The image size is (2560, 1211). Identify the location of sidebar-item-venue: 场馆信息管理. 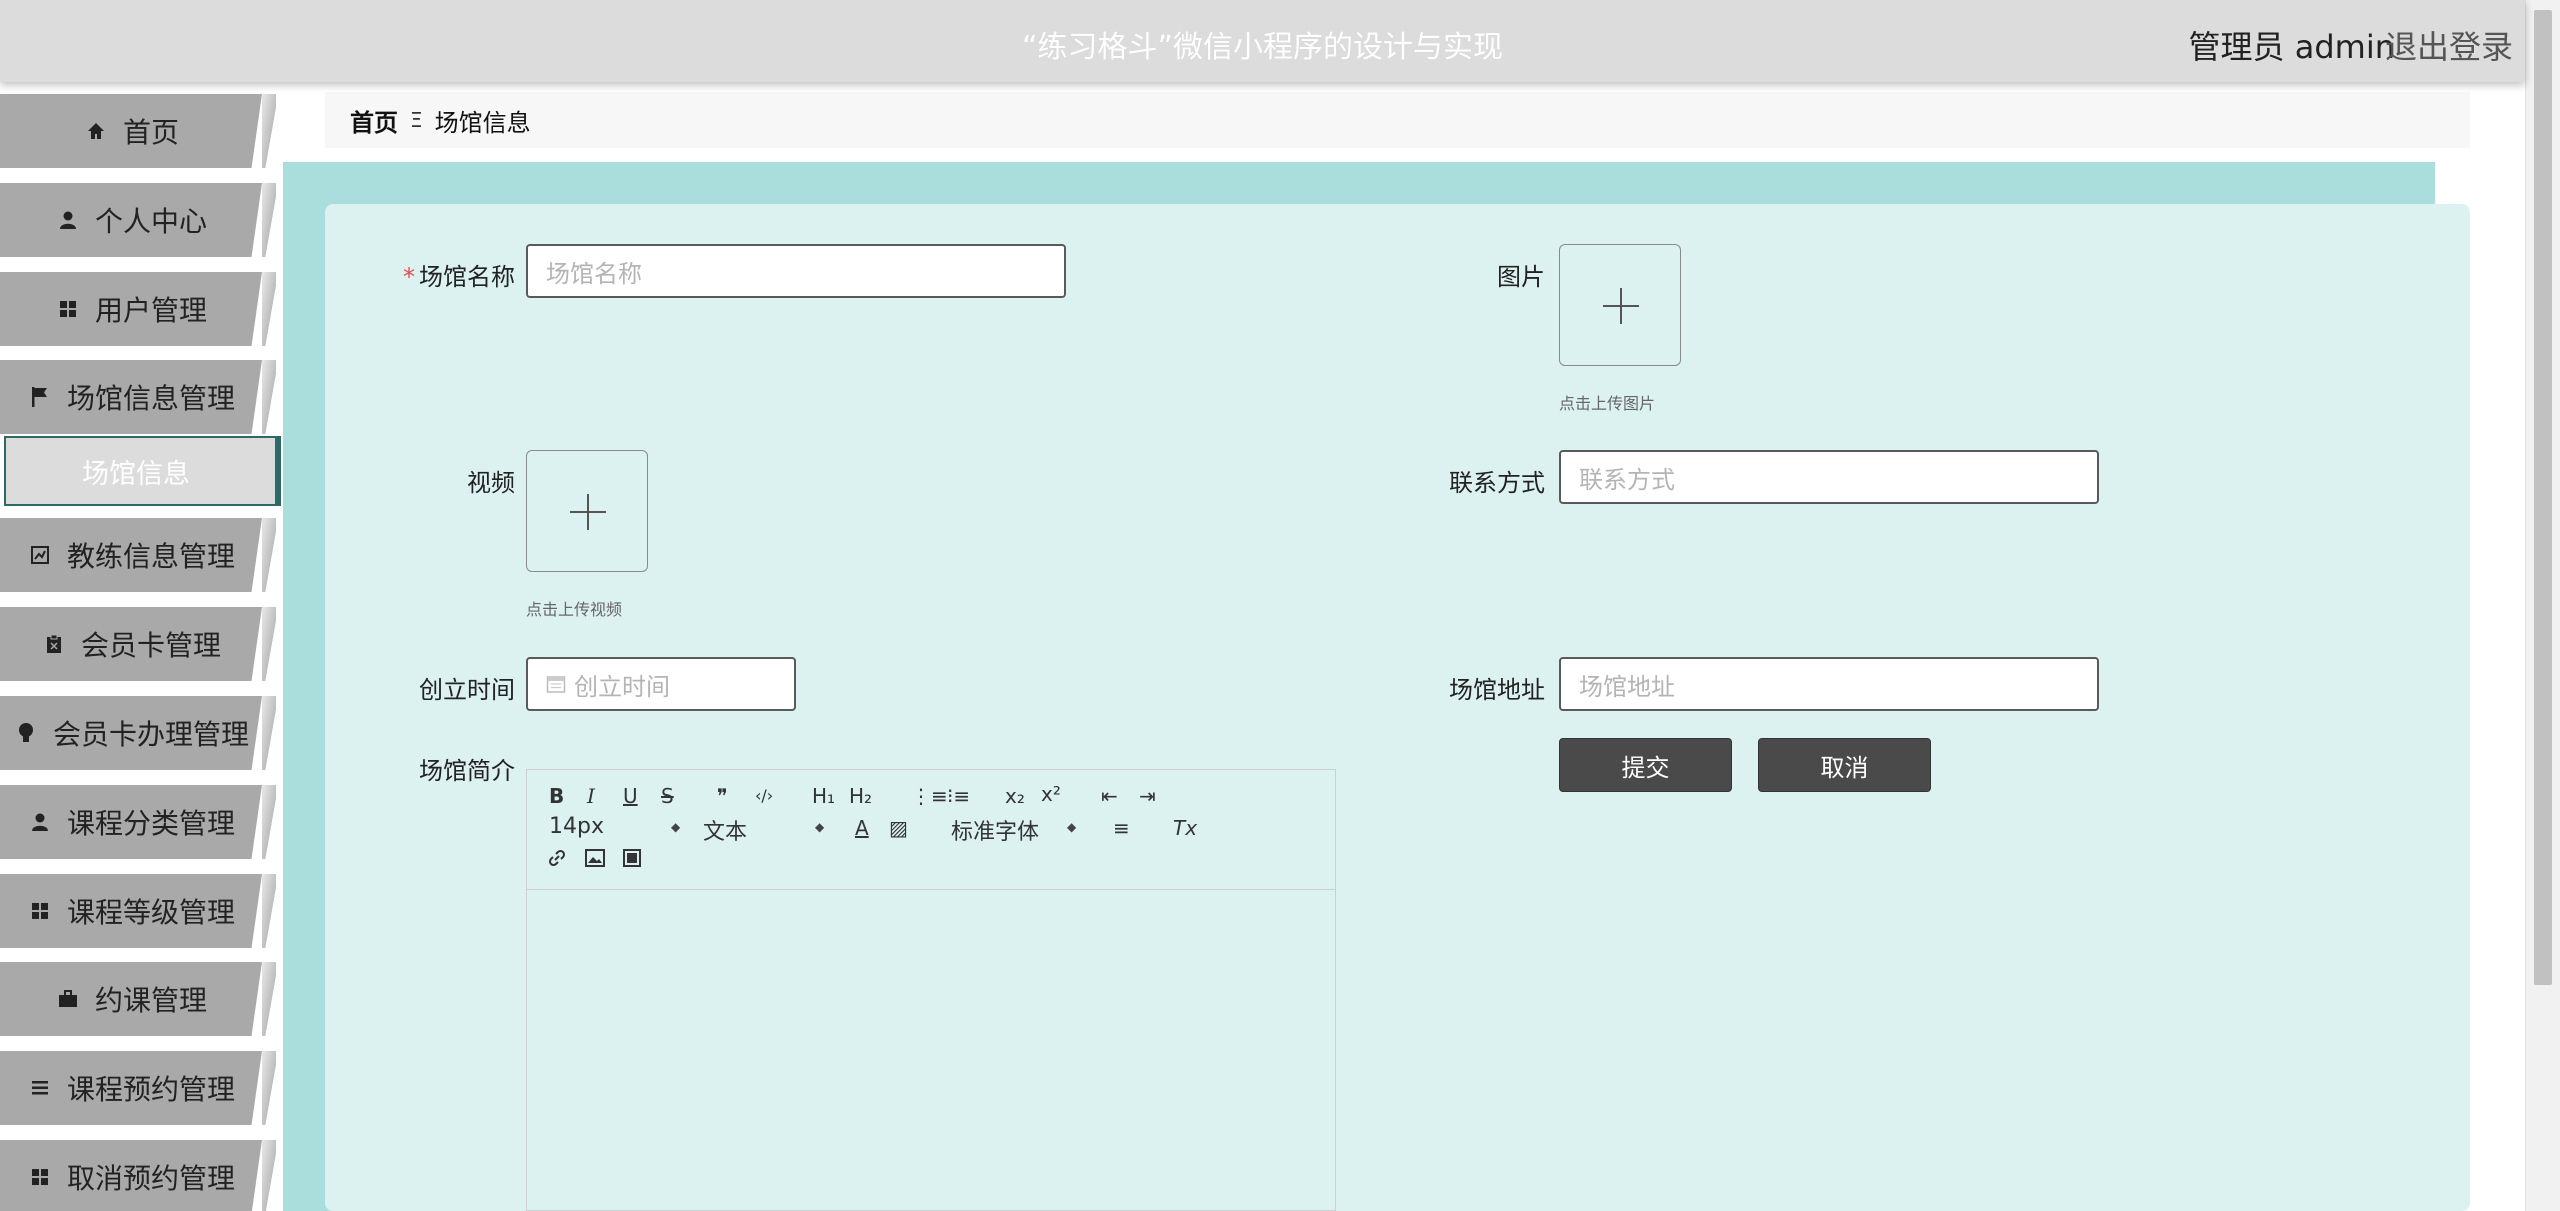
(131, 397).